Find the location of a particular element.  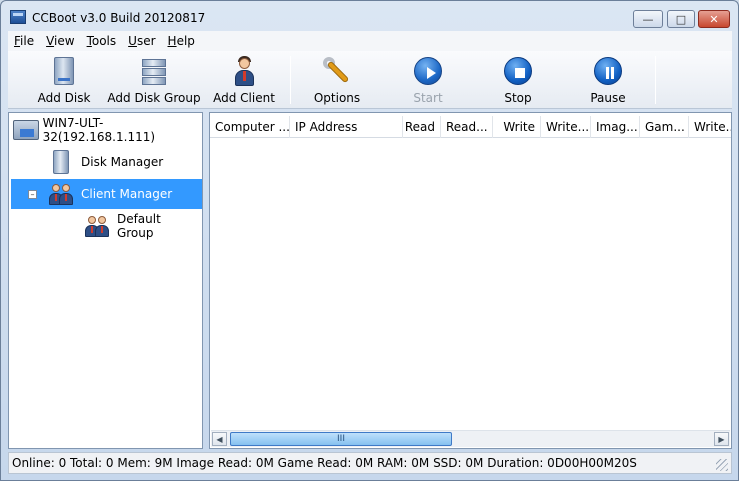

scroll-right-icon: ▶ is located at coordinates (721, 439).